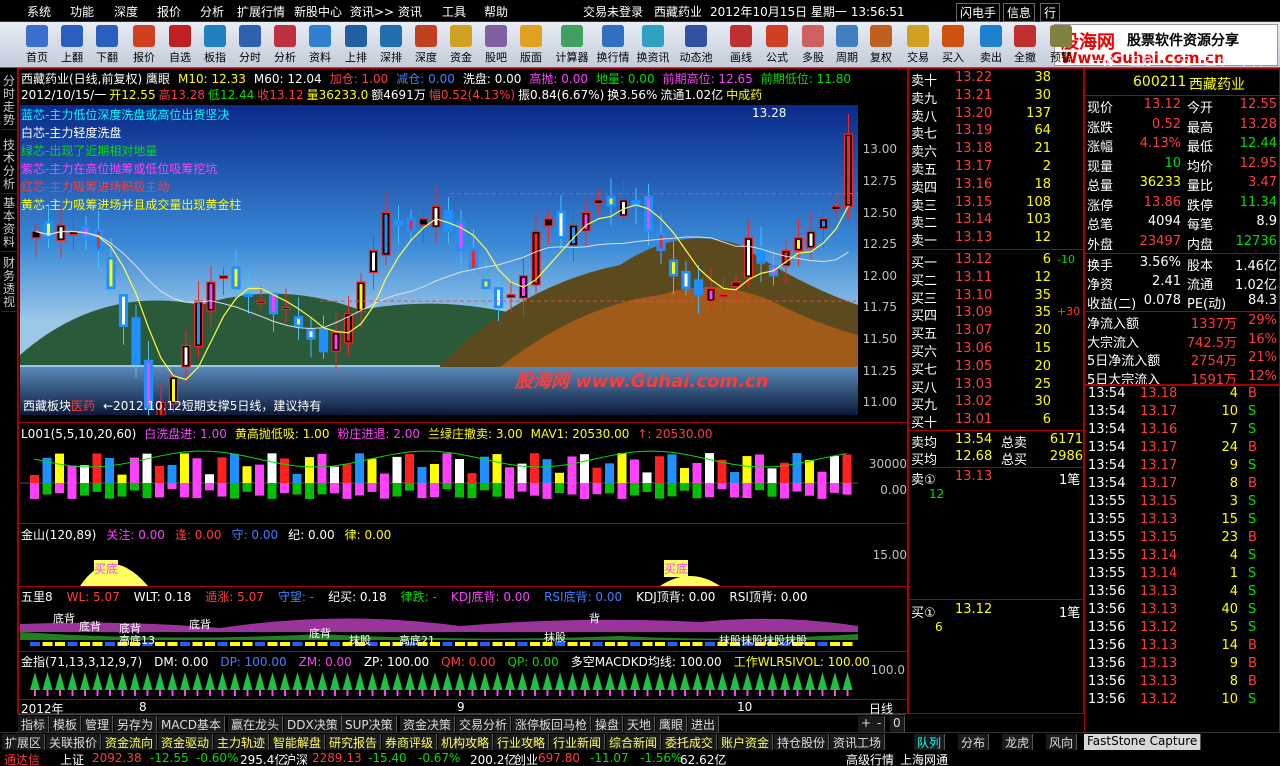  I want to click on toolbar-button: 上排, so click(356, 45).